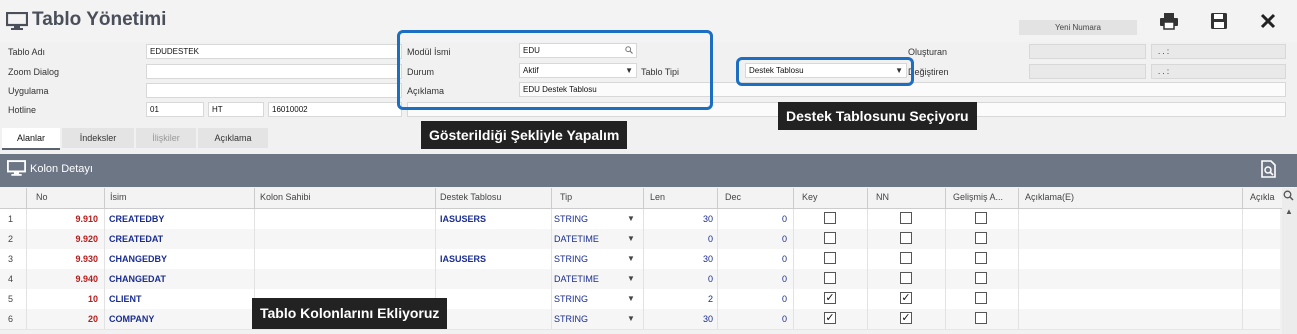 The width and height of the screenshot is (1297, 334). I want to click on col-name: İsim, so click(118, 197).